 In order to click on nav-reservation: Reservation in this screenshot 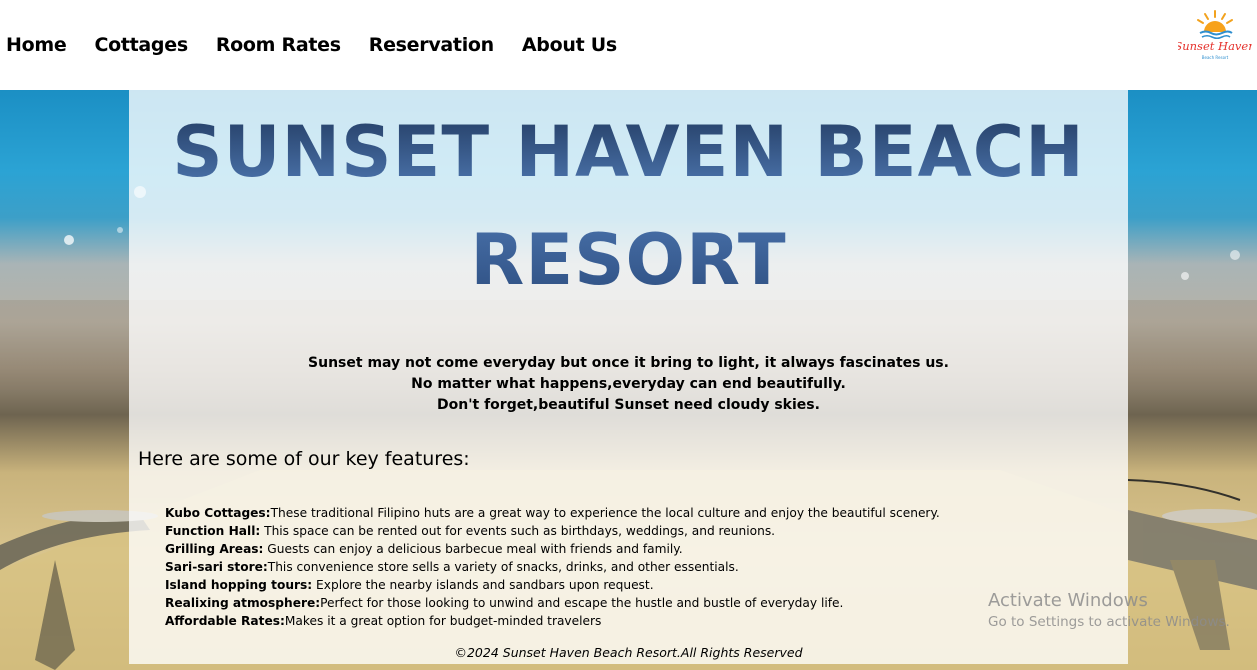, I will do `click(431, 45)`.